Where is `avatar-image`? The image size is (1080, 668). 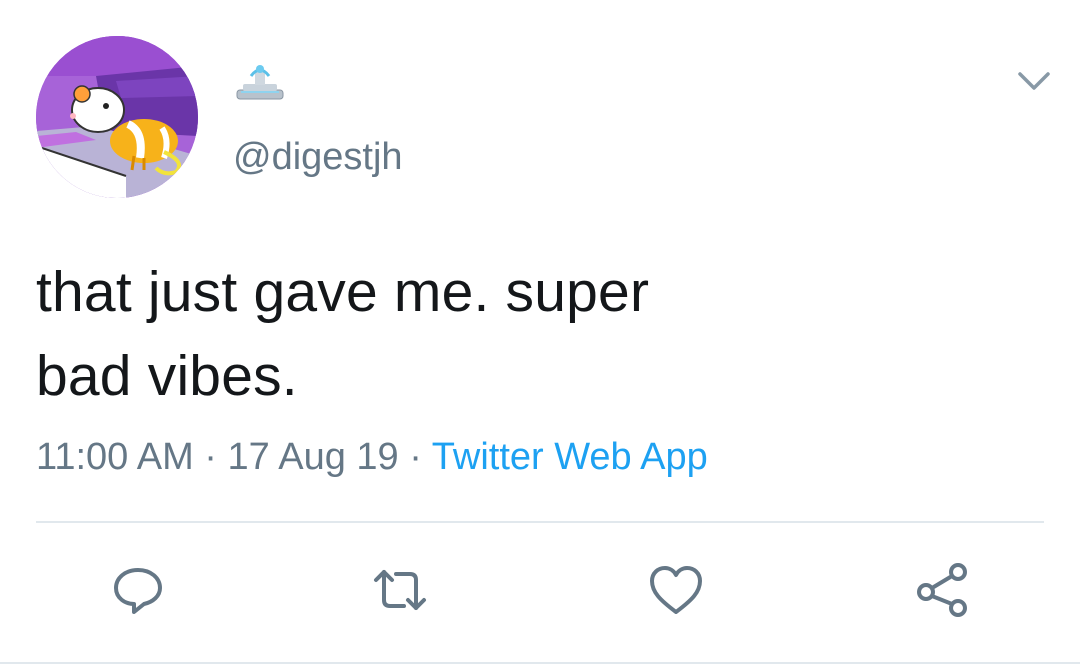 avatar-image is located at coordinates (117, 117).